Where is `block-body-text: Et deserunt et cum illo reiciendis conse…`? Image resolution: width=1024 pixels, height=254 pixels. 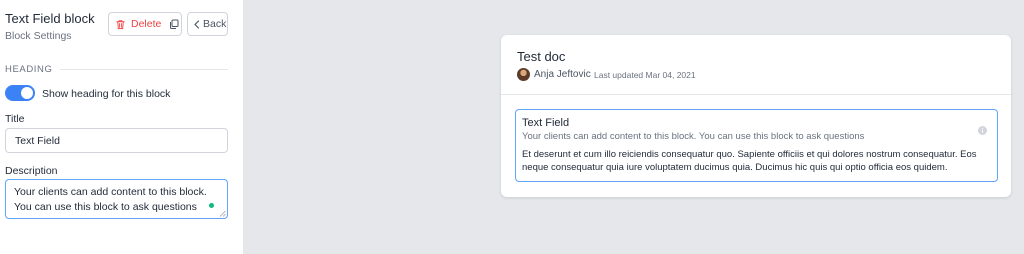 block-body-text: Et deserunt et cum illo reiciendis conse… is located at coordinates (749, 161).